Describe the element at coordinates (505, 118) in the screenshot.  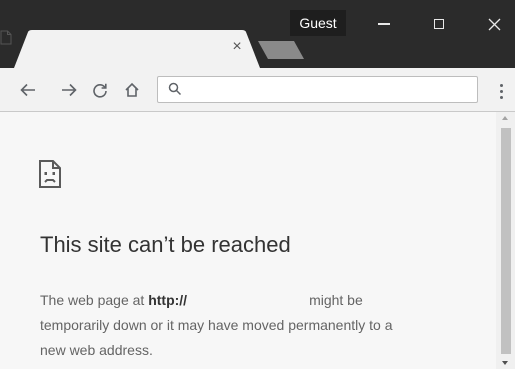
I see `scroll-up-arrow-icon` at that location.